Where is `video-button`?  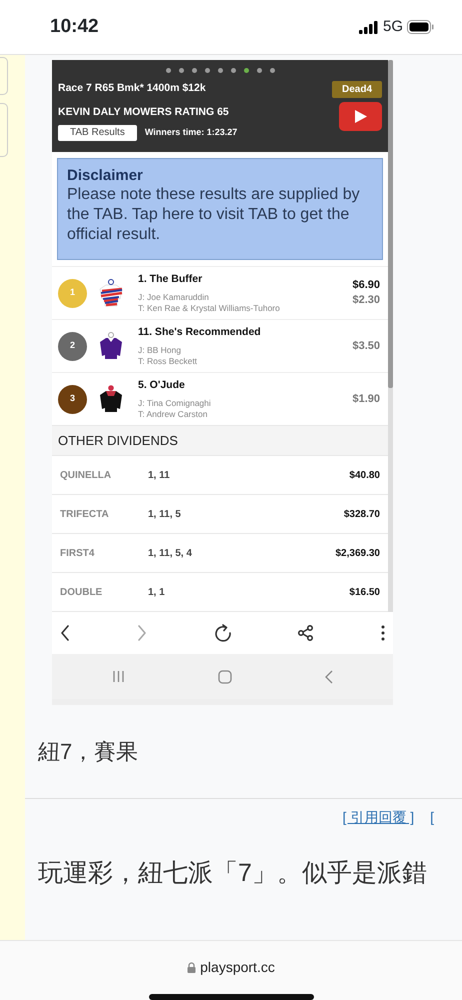
video-button is located at coordinates (360, 116).